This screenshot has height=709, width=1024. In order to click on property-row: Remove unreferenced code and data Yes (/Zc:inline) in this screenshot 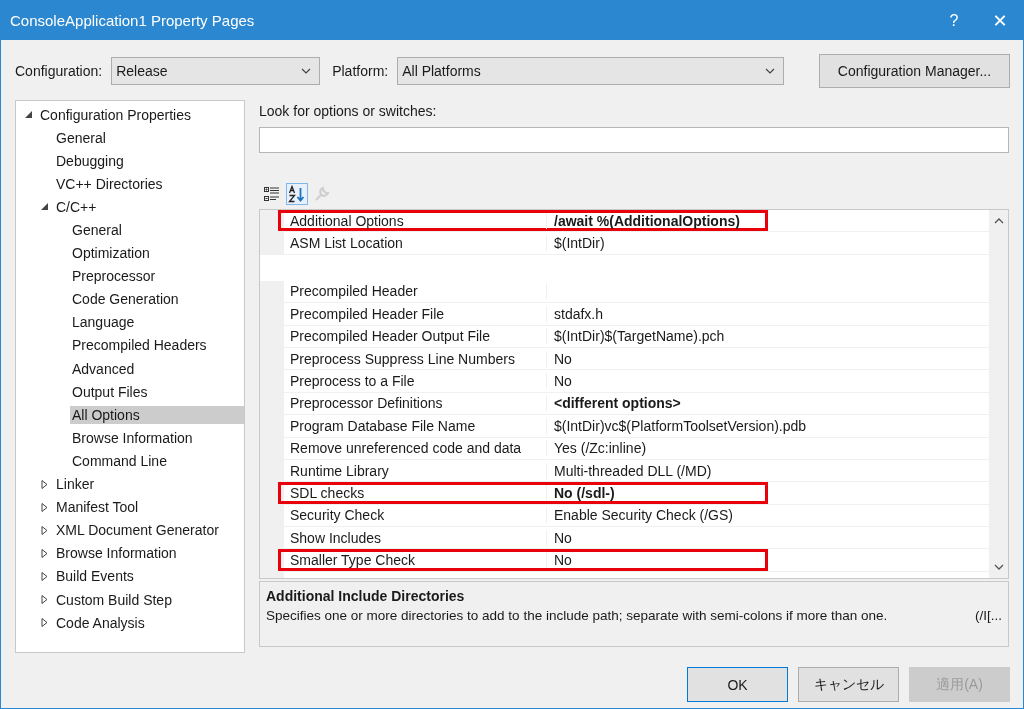, I will do `click(523, 448)`.